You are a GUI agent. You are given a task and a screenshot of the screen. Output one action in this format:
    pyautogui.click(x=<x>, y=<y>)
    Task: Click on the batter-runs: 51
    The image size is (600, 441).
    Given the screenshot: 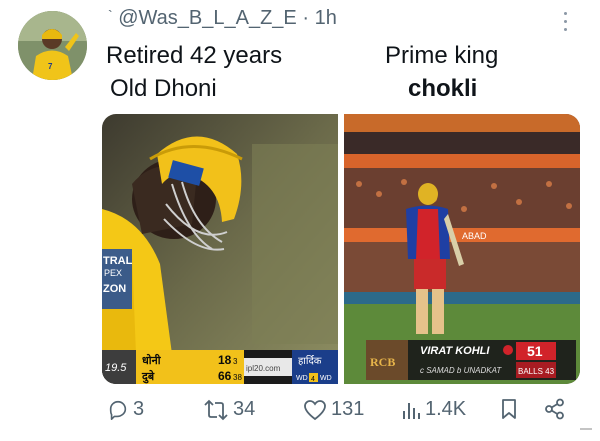 What is the action you would take?
    pyautogui.click(x=535, y=351)
    